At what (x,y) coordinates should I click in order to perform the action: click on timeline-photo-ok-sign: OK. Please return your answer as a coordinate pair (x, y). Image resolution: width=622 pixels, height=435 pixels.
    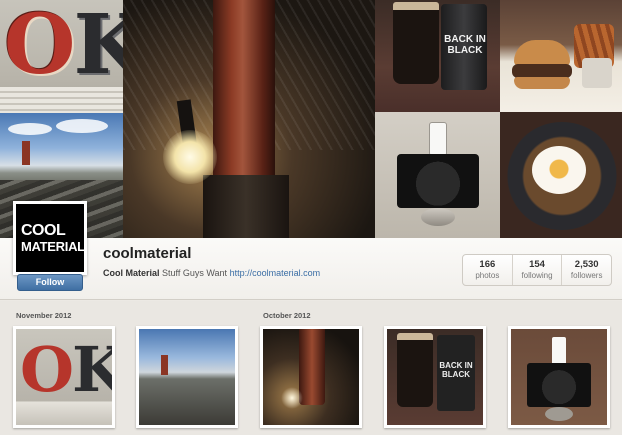
    Looking at the image, I should click on (64, 377).